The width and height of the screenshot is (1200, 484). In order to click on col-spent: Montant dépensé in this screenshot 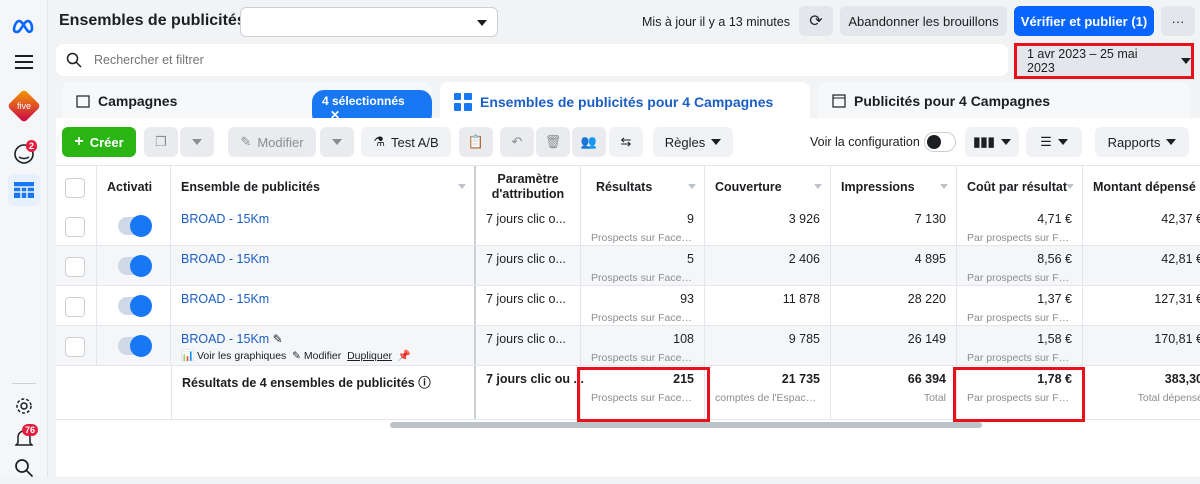, I will do `click(1141, 186)`.